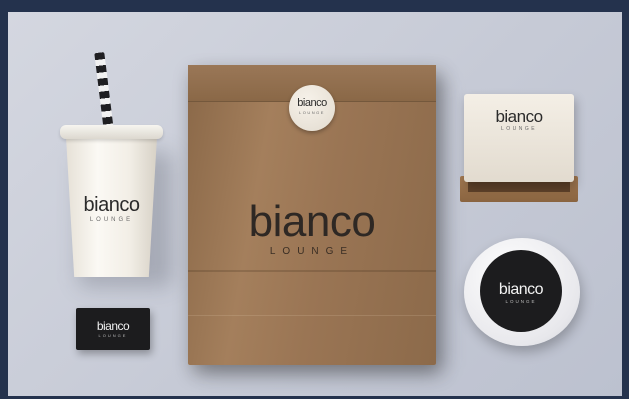  I want to click on sticker-logo-name: bianco, so click(312, 103).